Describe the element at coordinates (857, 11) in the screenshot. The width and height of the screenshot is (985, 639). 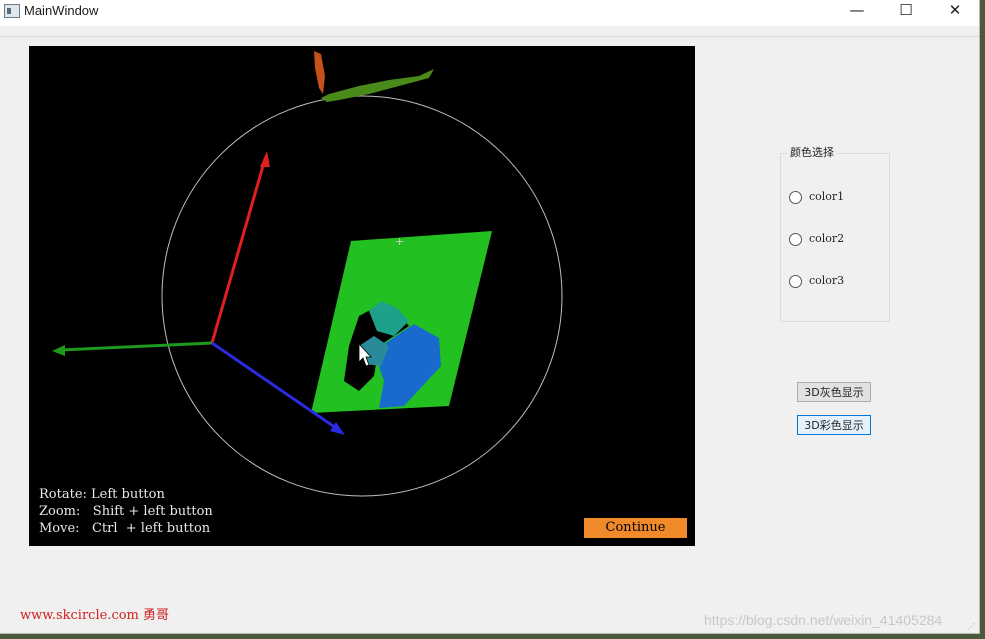
I see `minimize-button: —` at that location.